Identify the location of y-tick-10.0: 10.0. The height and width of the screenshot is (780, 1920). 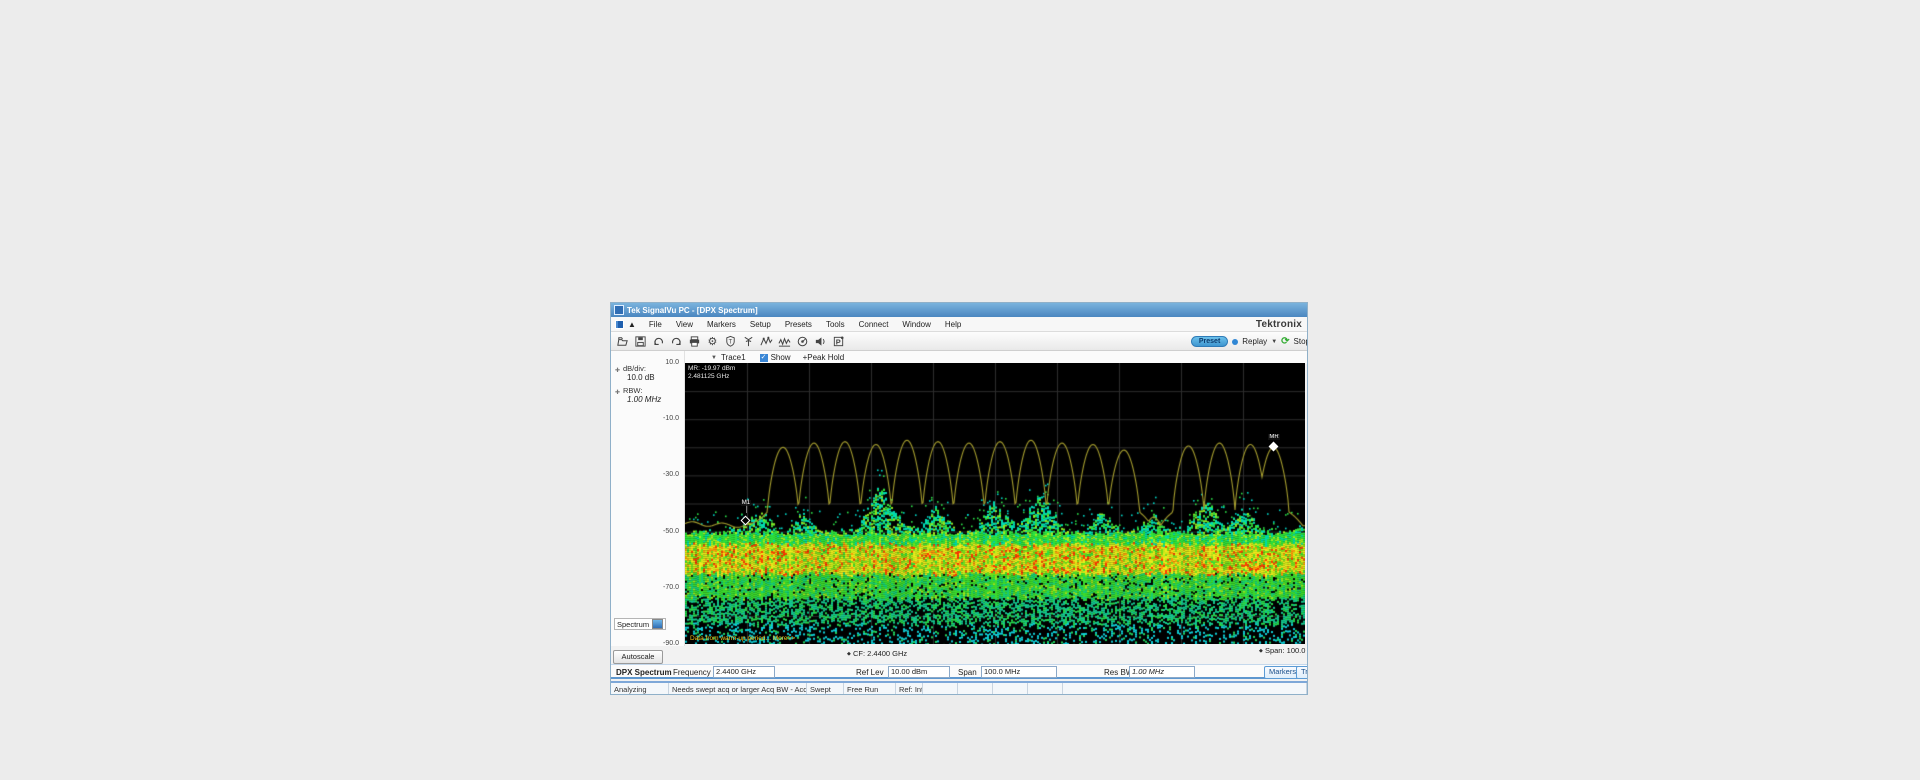
(672, 362).